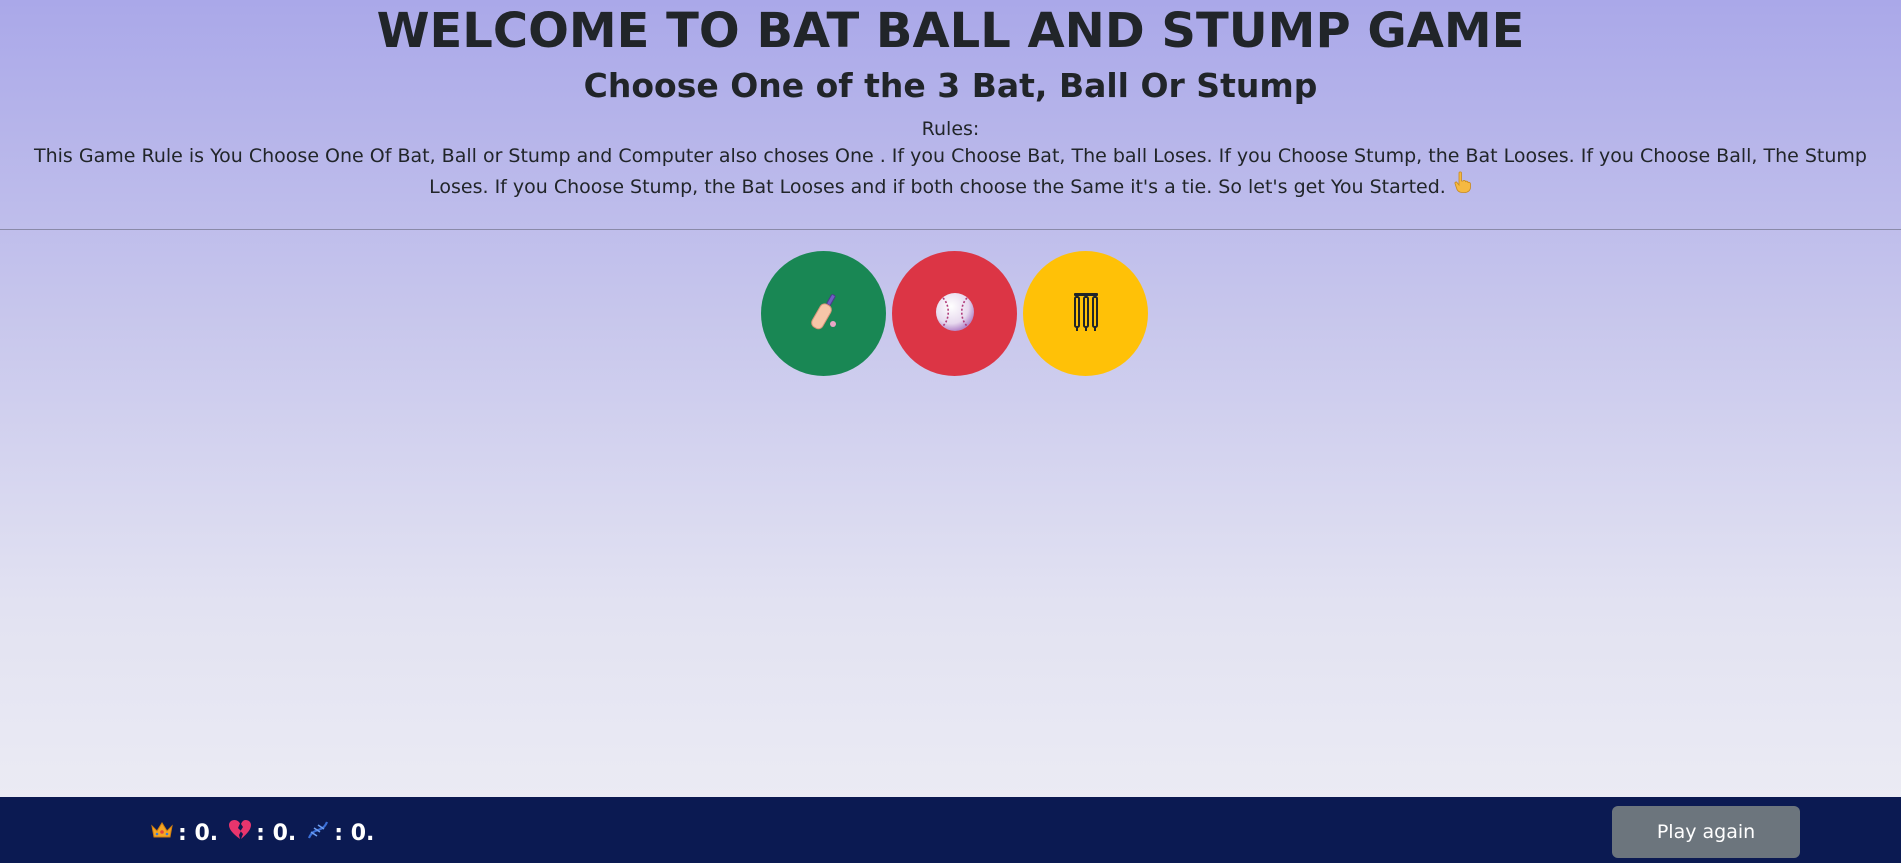  Describe the element at coordinates (1706, 832) in the screenshot. I see `play-again-button: Play again` at that location.